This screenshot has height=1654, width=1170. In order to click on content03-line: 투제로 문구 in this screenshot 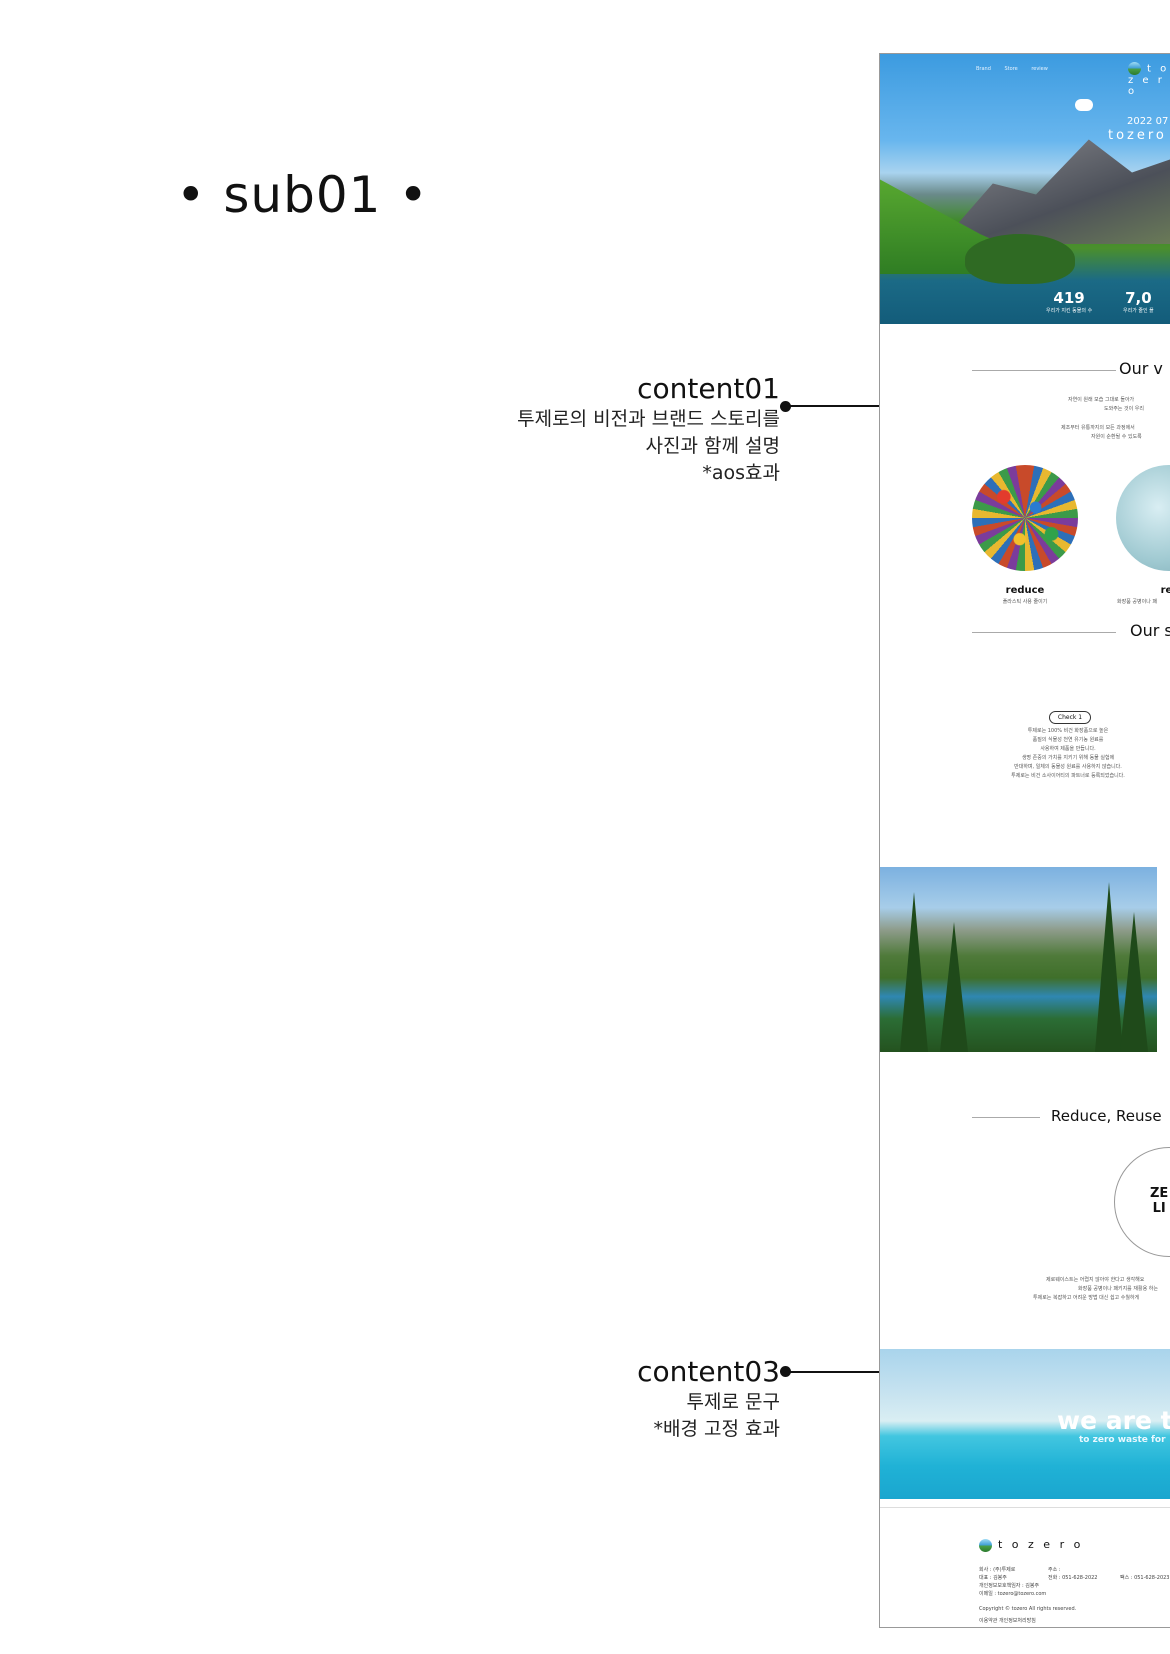, I will do `click(733, 1402)`.